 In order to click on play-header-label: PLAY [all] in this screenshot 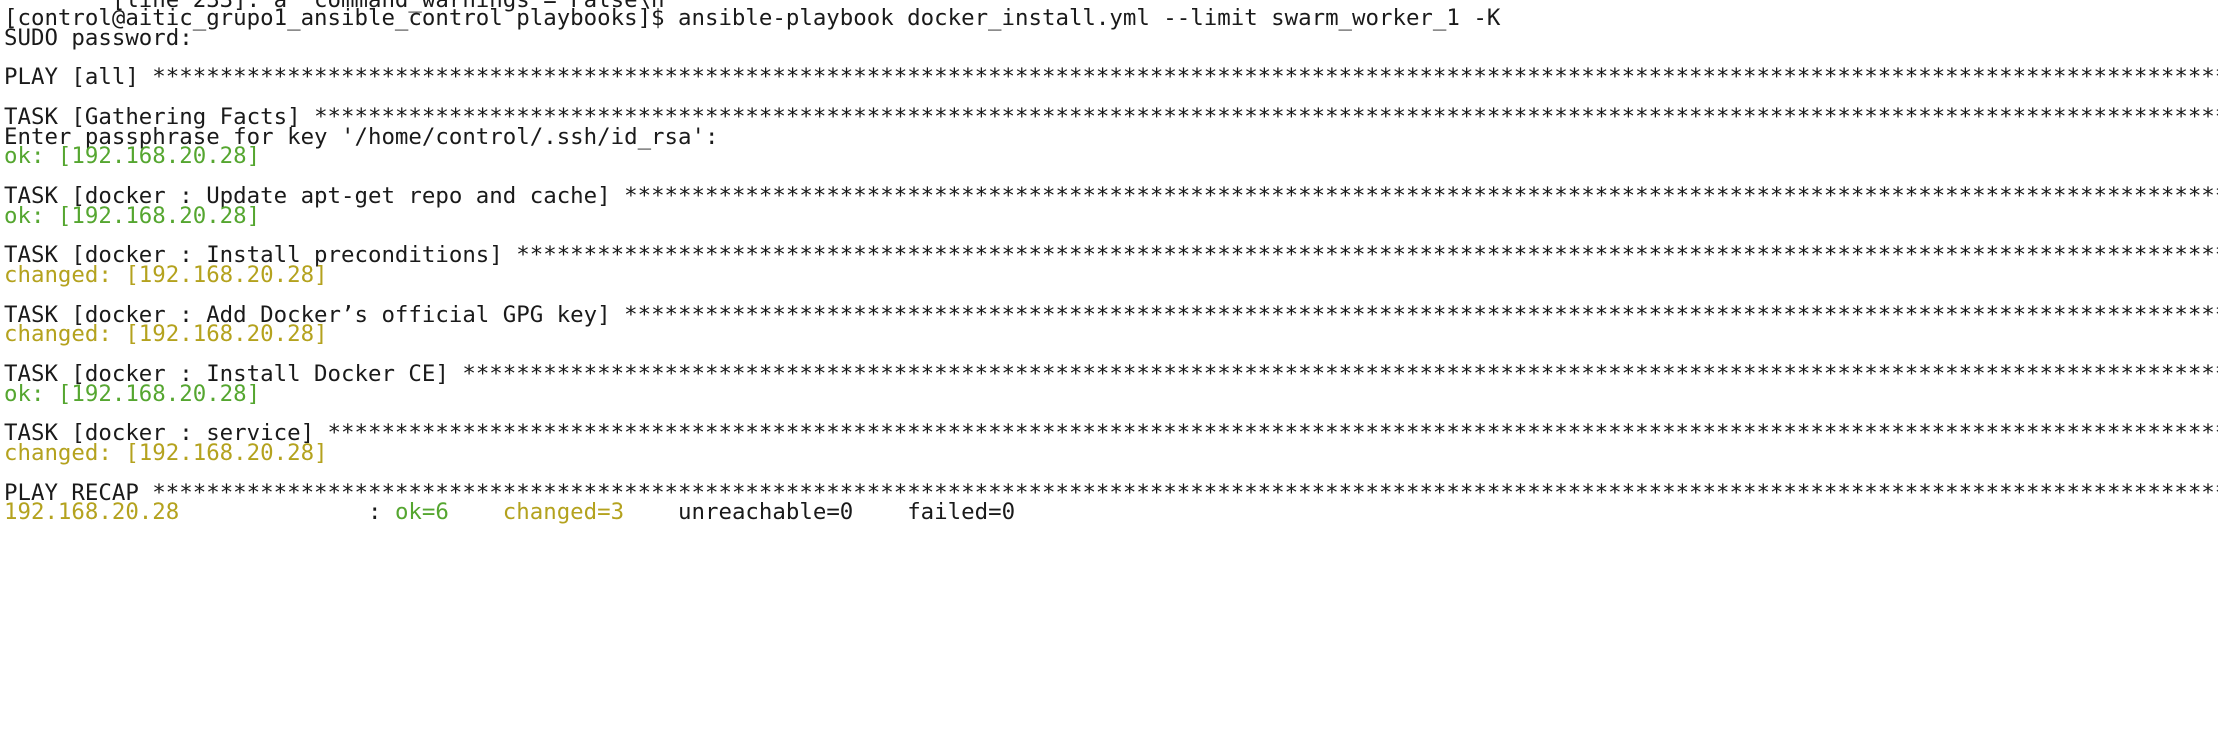, I will do `click(78, 77)`.